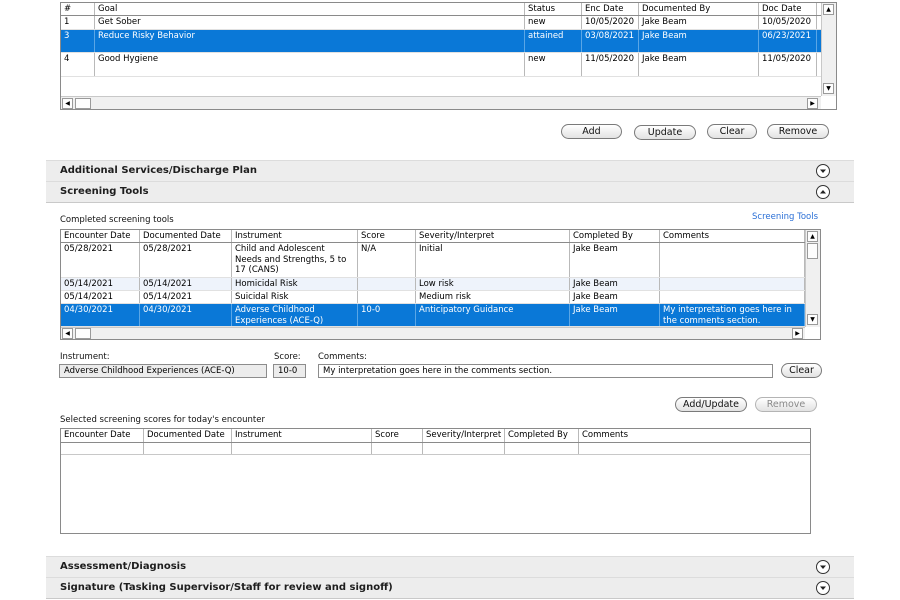 Image resolution: width=900 pixels, height=600 pixels. Describe the element at coordinates (100, 315) in the screenshot. I see `encounter-date: 04/30/2021` at that location.